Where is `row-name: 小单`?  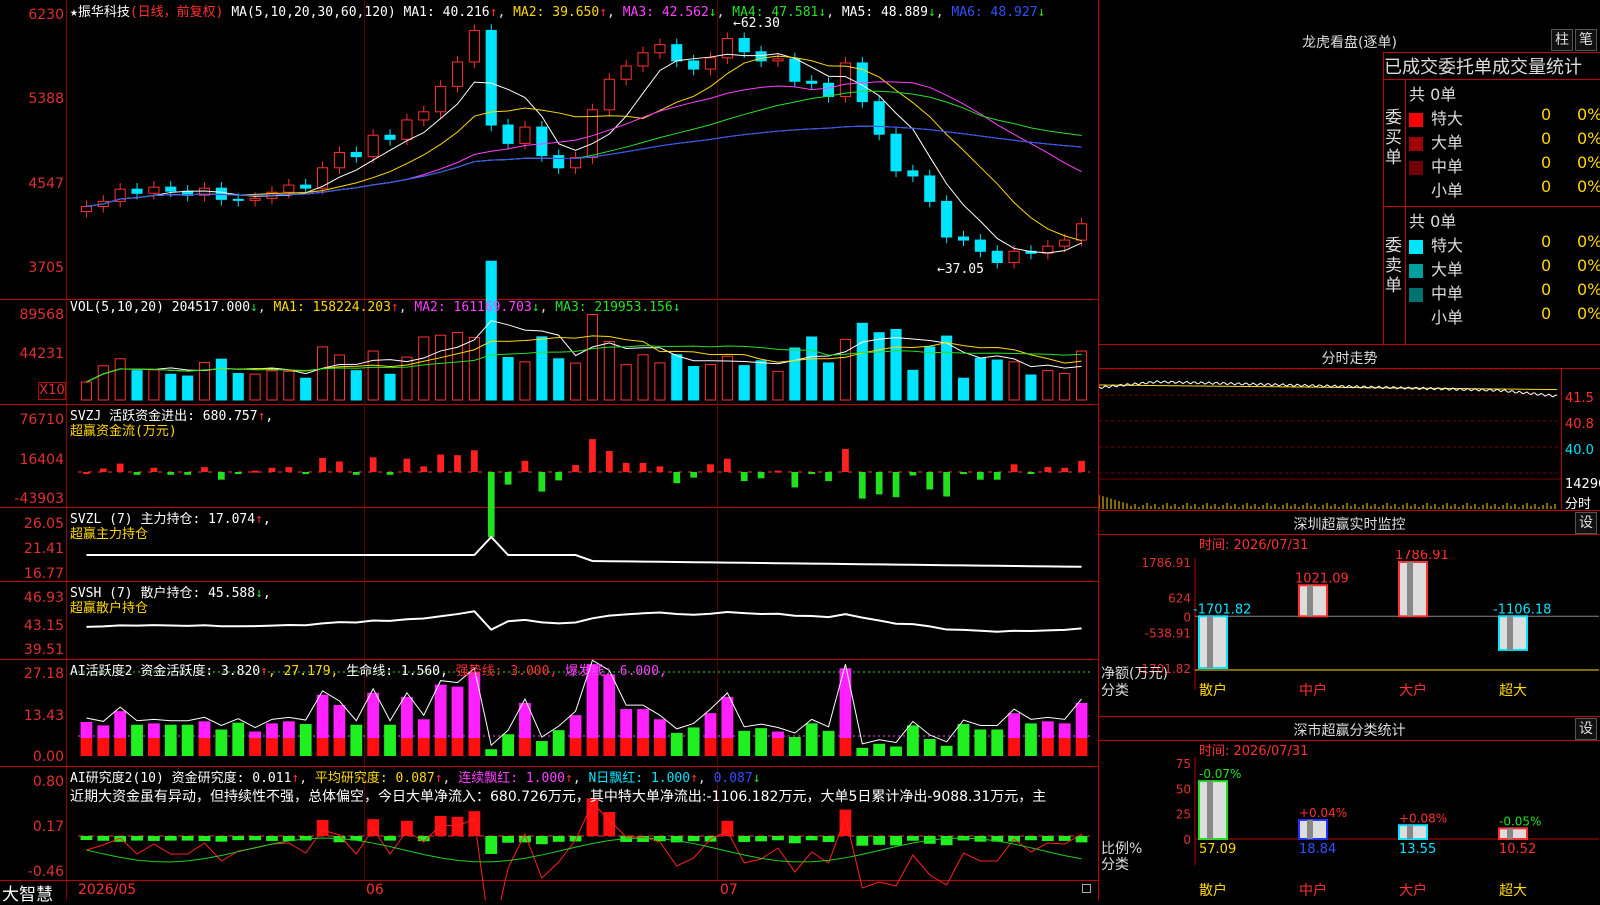
row-name: 小单 is located at coordinates (1447, 190).